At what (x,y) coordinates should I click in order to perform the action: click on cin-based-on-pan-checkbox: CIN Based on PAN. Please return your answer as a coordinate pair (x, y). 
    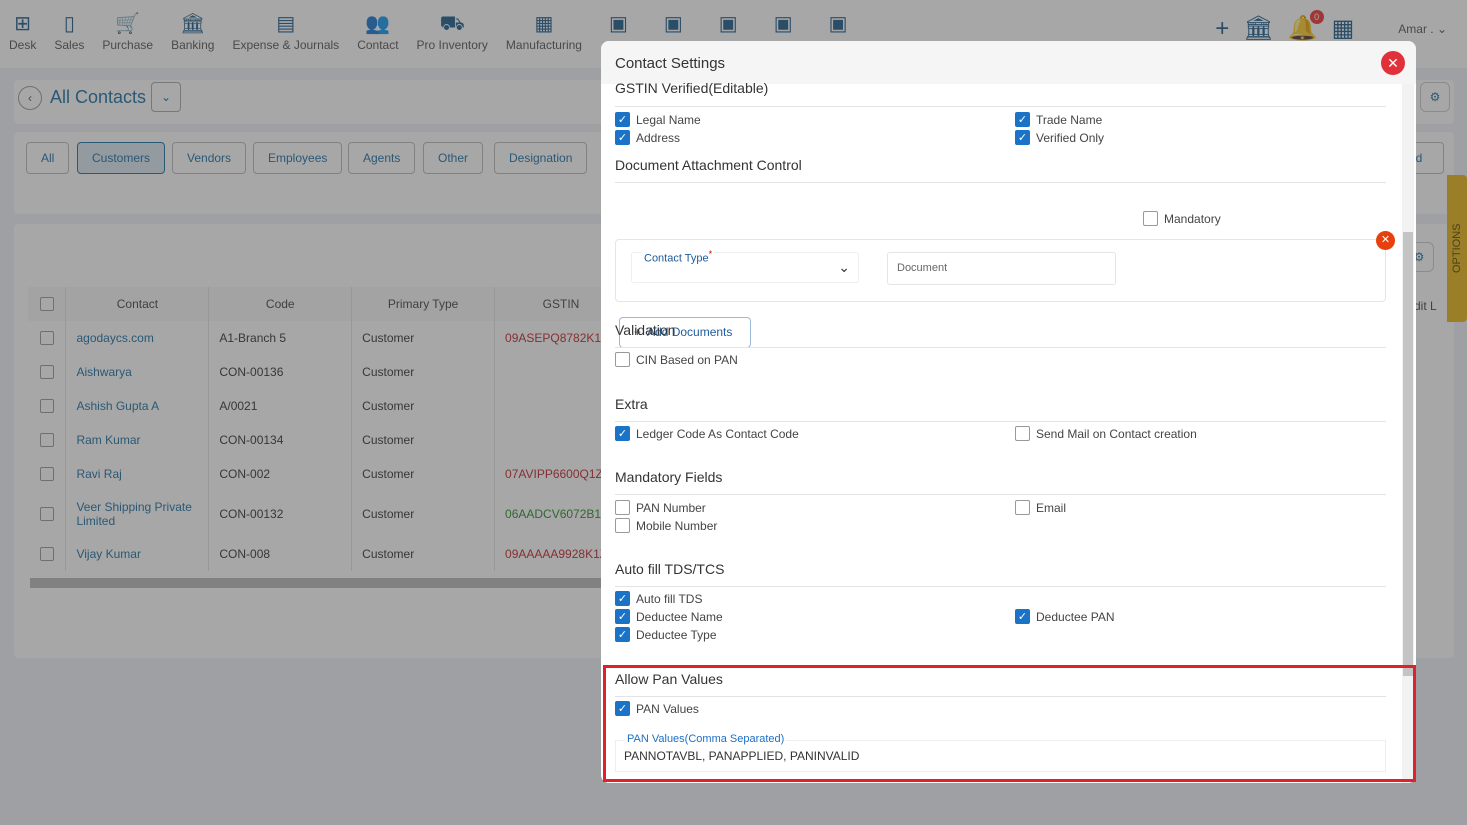
    Looking at the image, I should click on (676, 359).